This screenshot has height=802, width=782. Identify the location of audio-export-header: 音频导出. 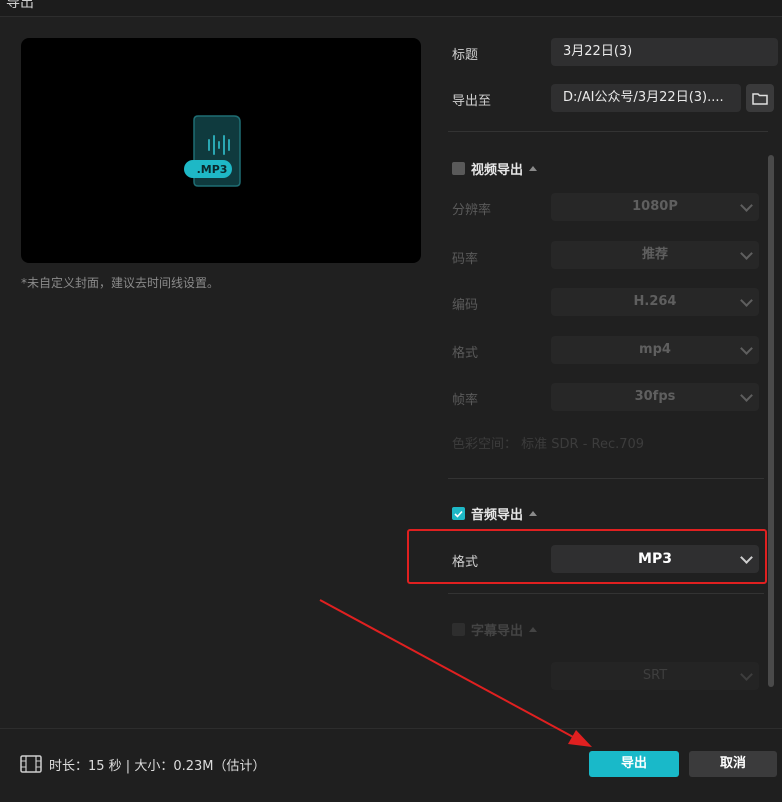
(495, 513).